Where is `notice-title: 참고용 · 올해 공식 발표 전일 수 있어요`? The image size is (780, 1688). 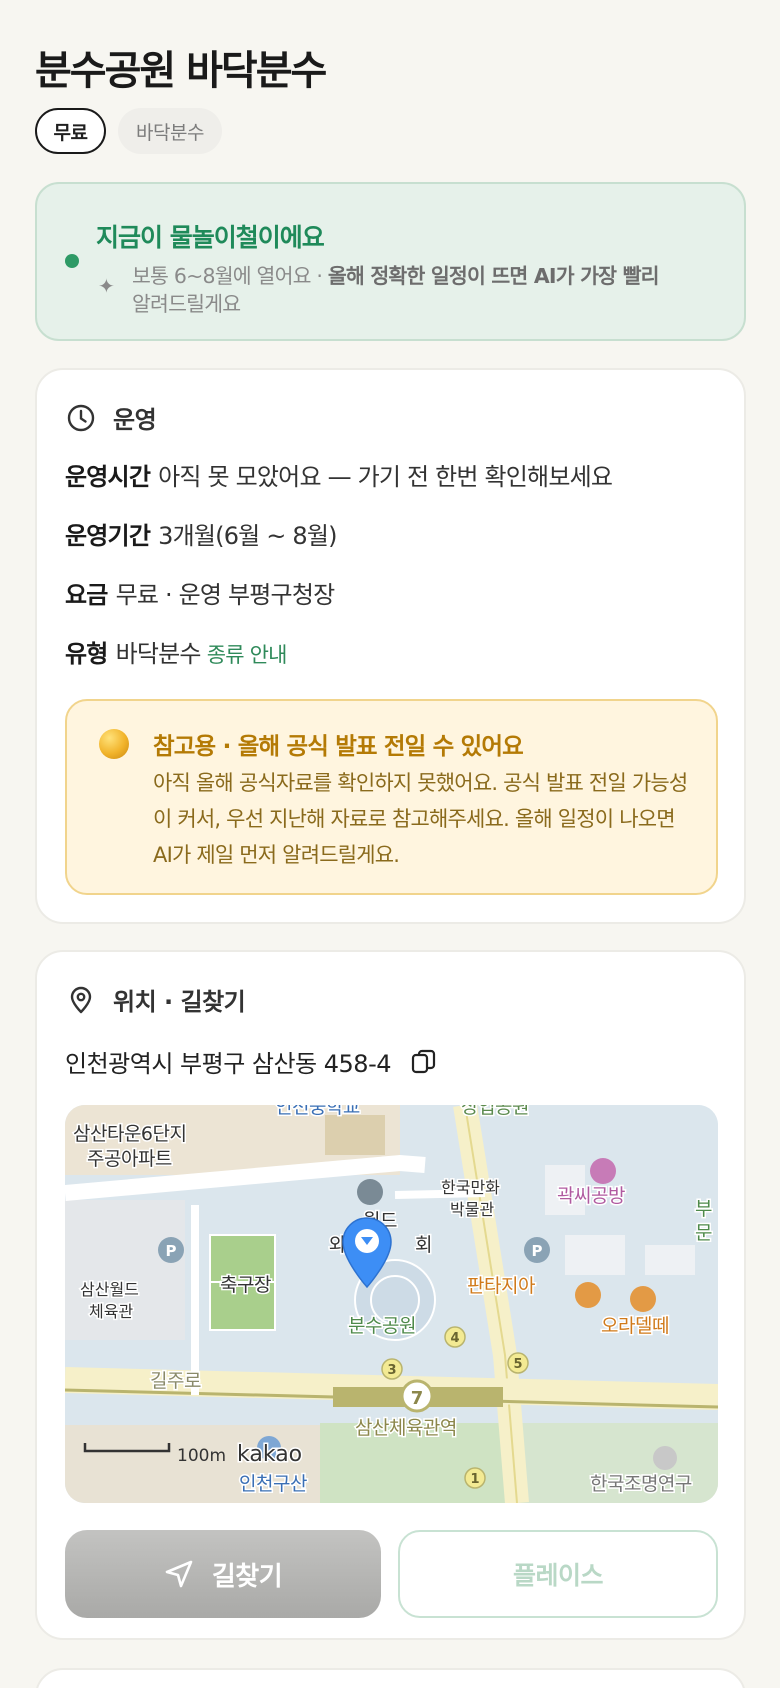
notice-title: 참고용 · 올해 공식 발표 전일 수 있어요 is located at coordinates (338, 746).